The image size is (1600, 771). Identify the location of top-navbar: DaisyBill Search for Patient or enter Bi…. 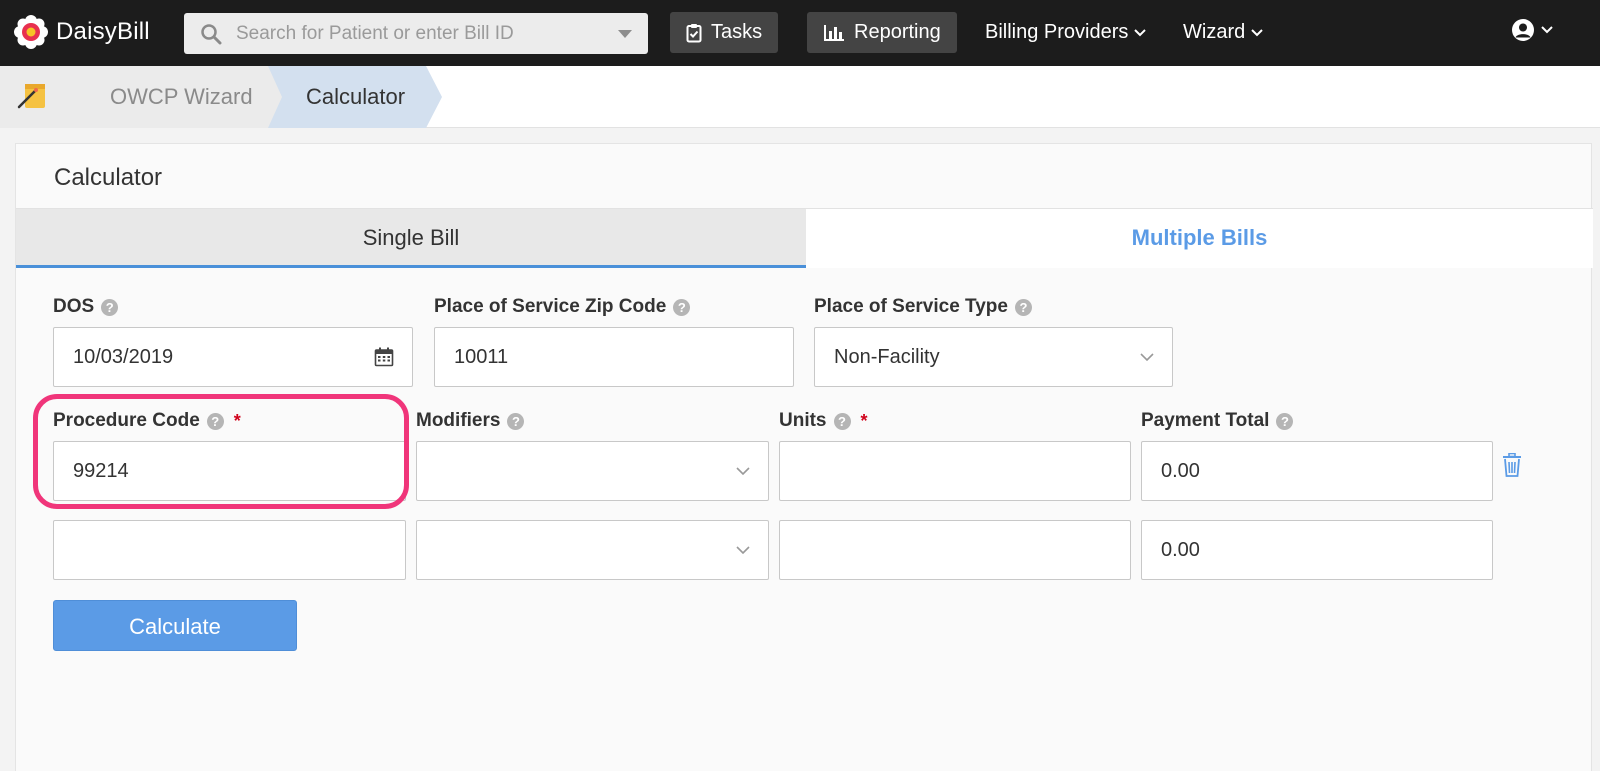
(800, 33).